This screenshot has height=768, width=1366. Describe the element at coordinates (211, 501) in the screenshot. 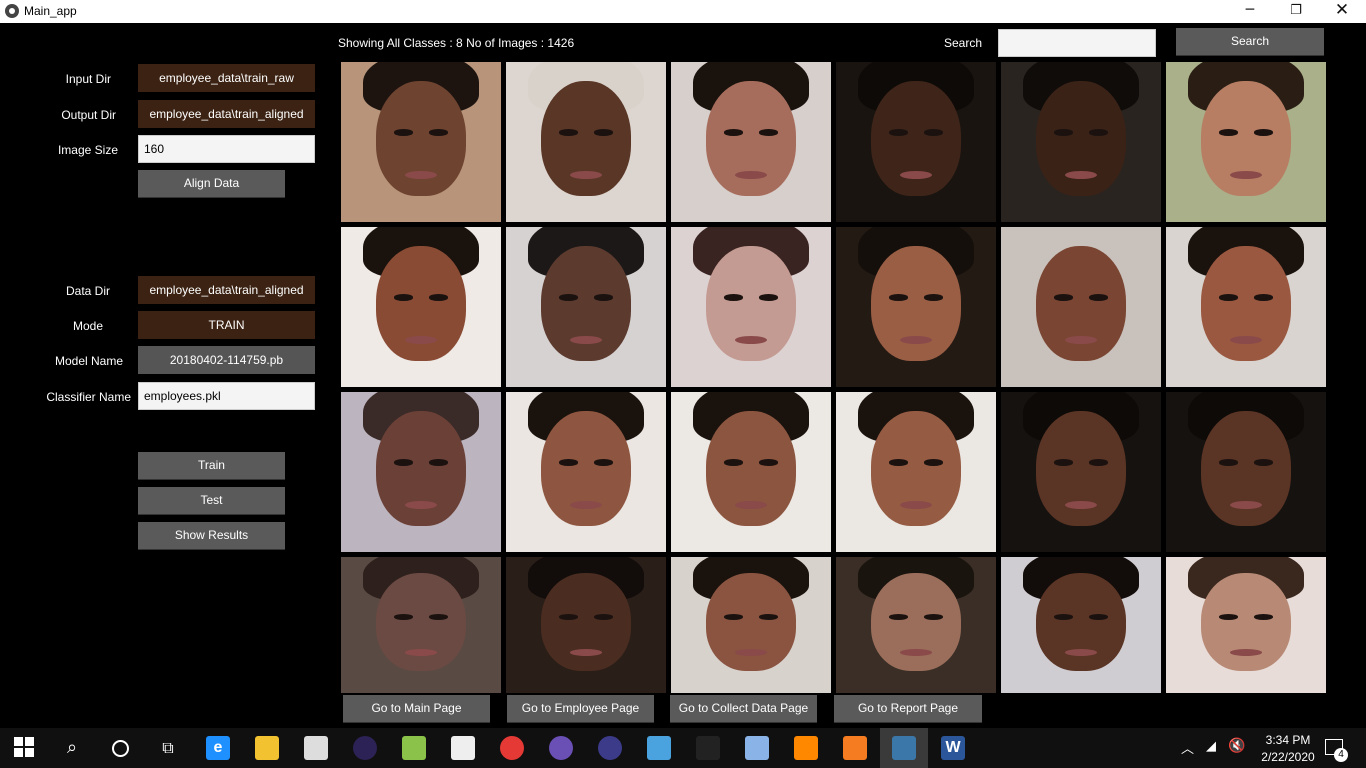

I see `test-button: Test` at that location.